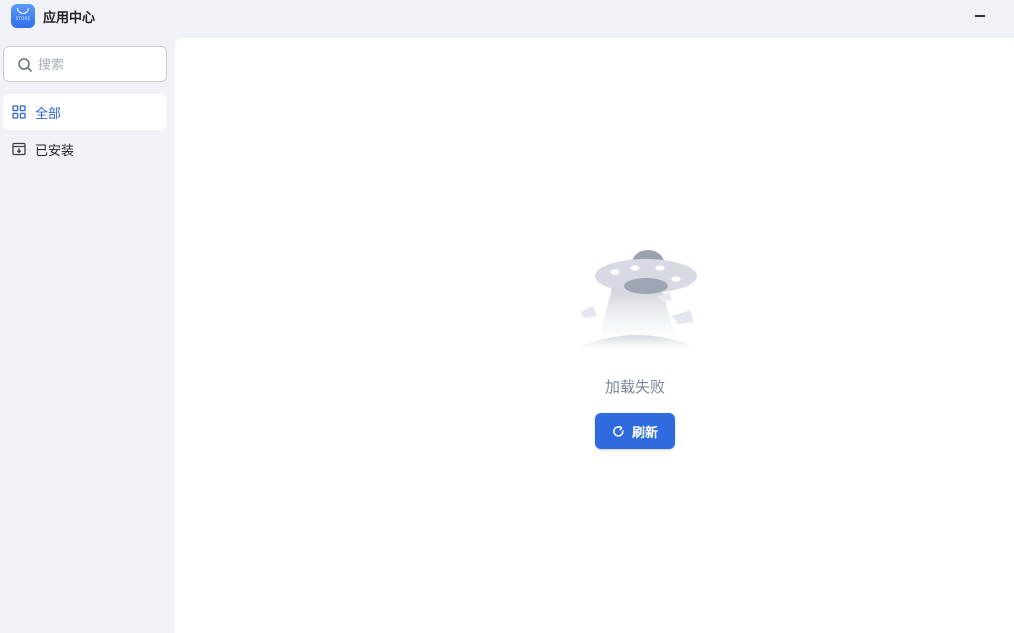  Describe the element at coordinates (25, 65) in the screenshot. I see `search-icon` at that location.